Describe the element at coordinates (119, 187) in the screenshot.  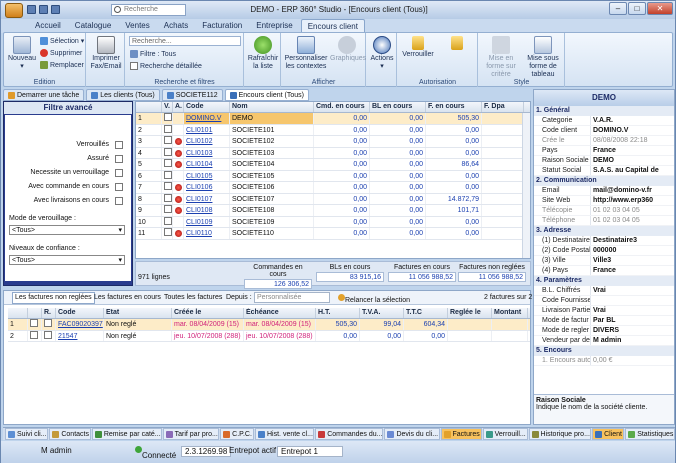
I see `avec-commande-checkbox` at that location.